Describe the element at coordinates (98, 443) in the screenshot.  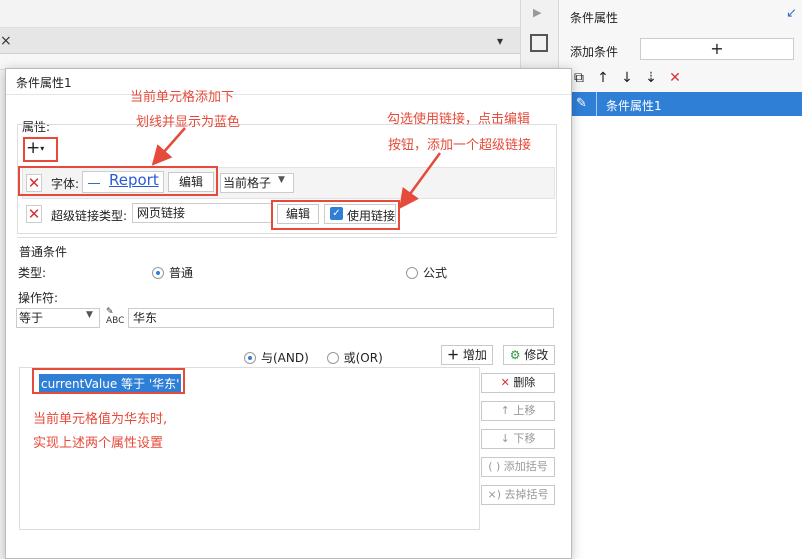
I see `annotation-text: 实现上述两个属性设置` at that location.